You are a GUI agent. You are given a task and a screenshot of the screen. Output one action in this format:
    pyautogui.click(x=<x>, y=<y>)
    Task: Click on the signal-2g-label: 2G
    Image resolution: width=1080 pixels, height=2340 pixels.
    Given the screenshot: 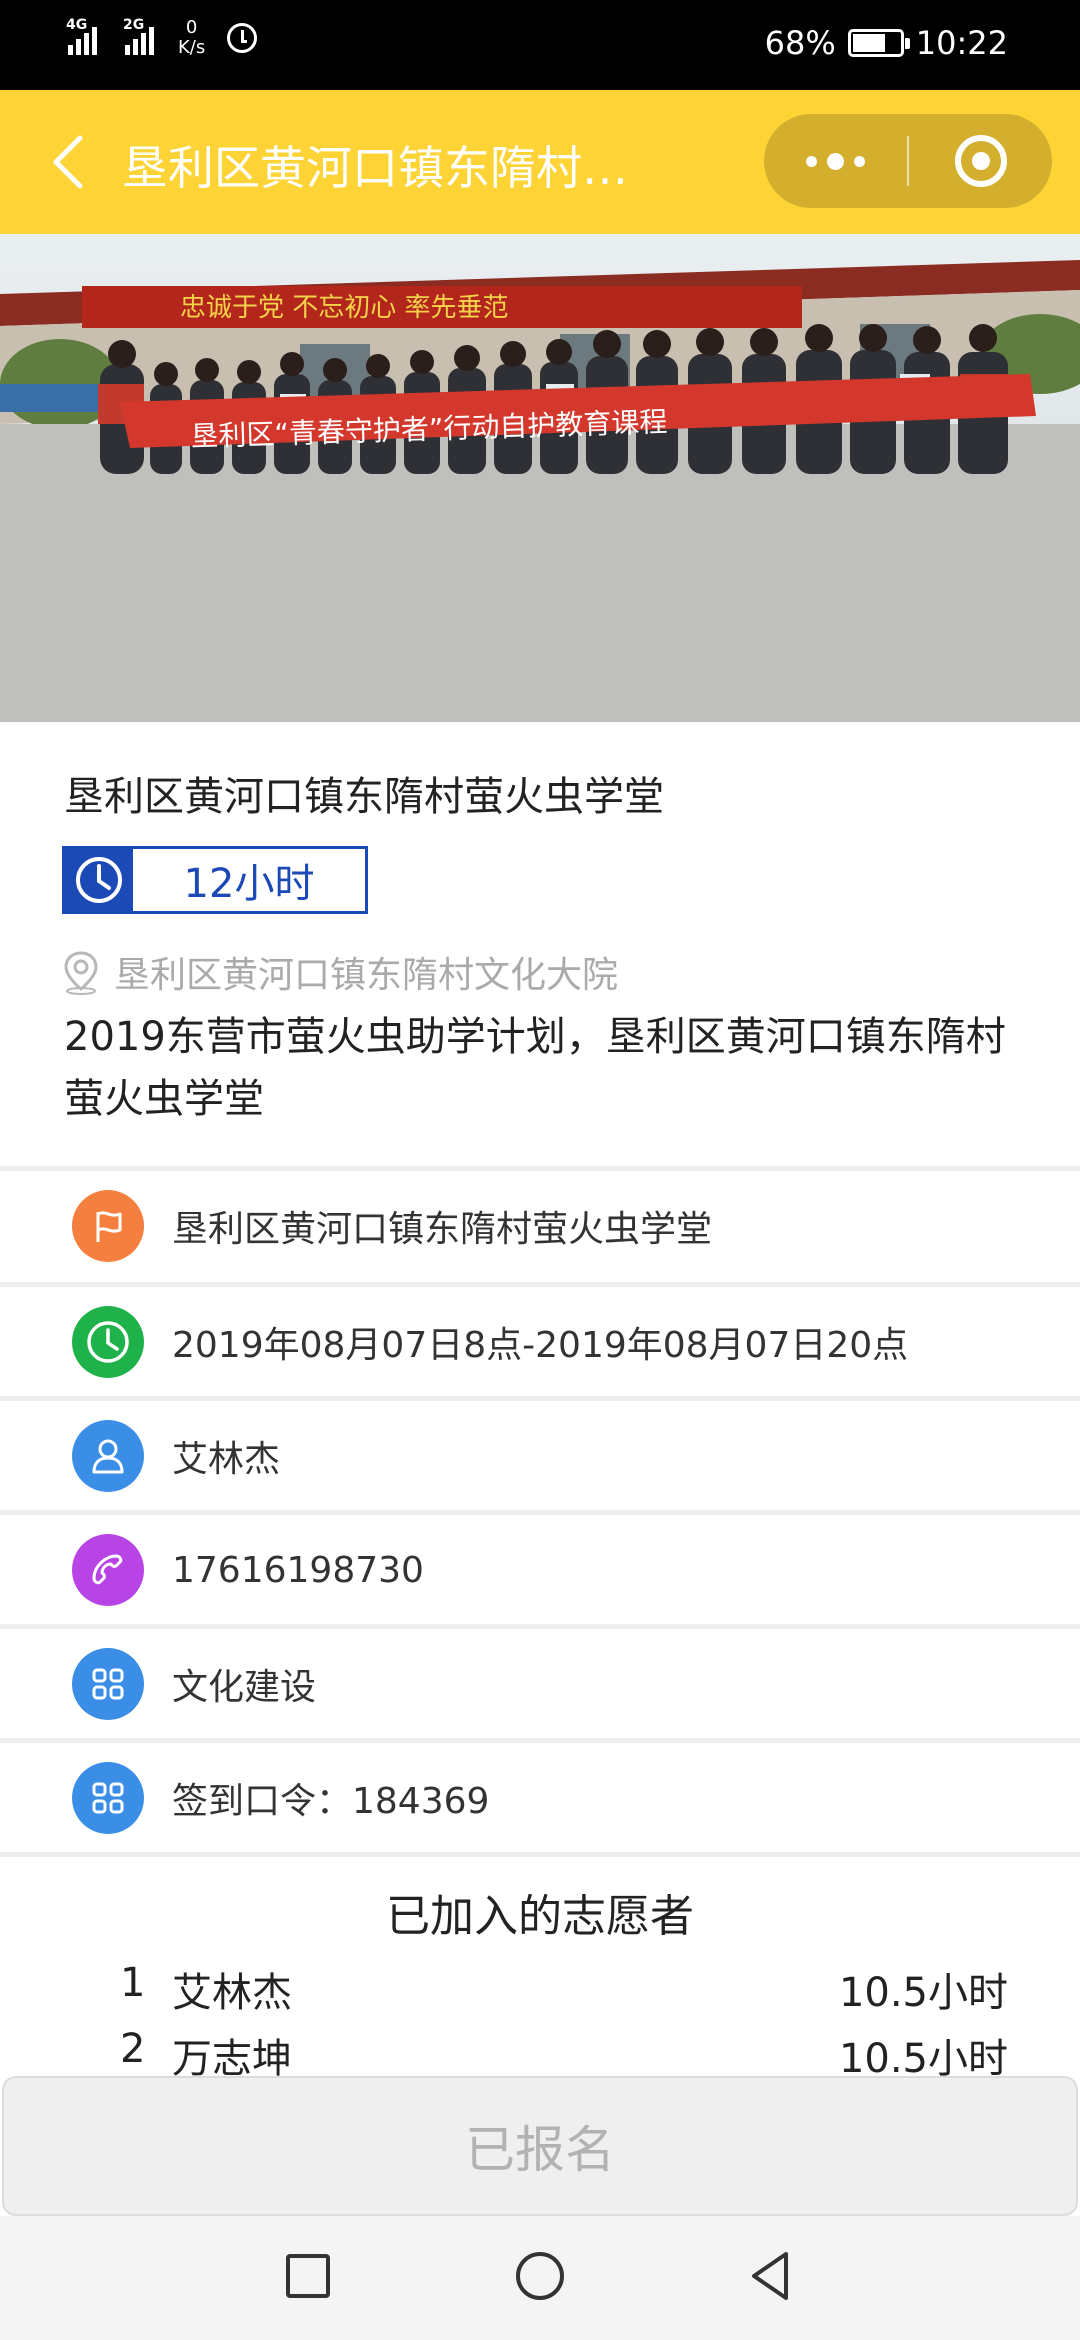 What is the action you would take?
    pyautogui.click(x=134, y=25)
    